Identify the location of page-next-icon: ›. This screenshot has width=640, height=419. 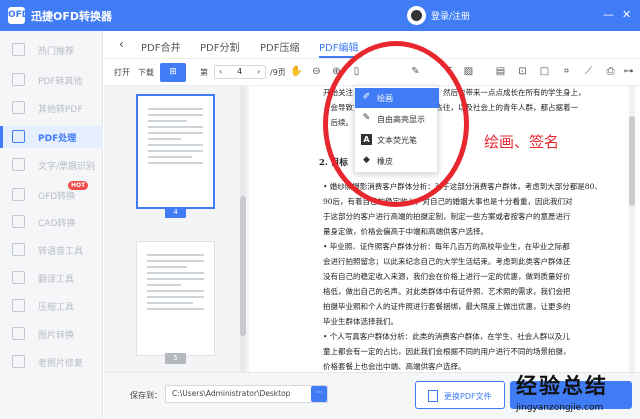
(258, 71).